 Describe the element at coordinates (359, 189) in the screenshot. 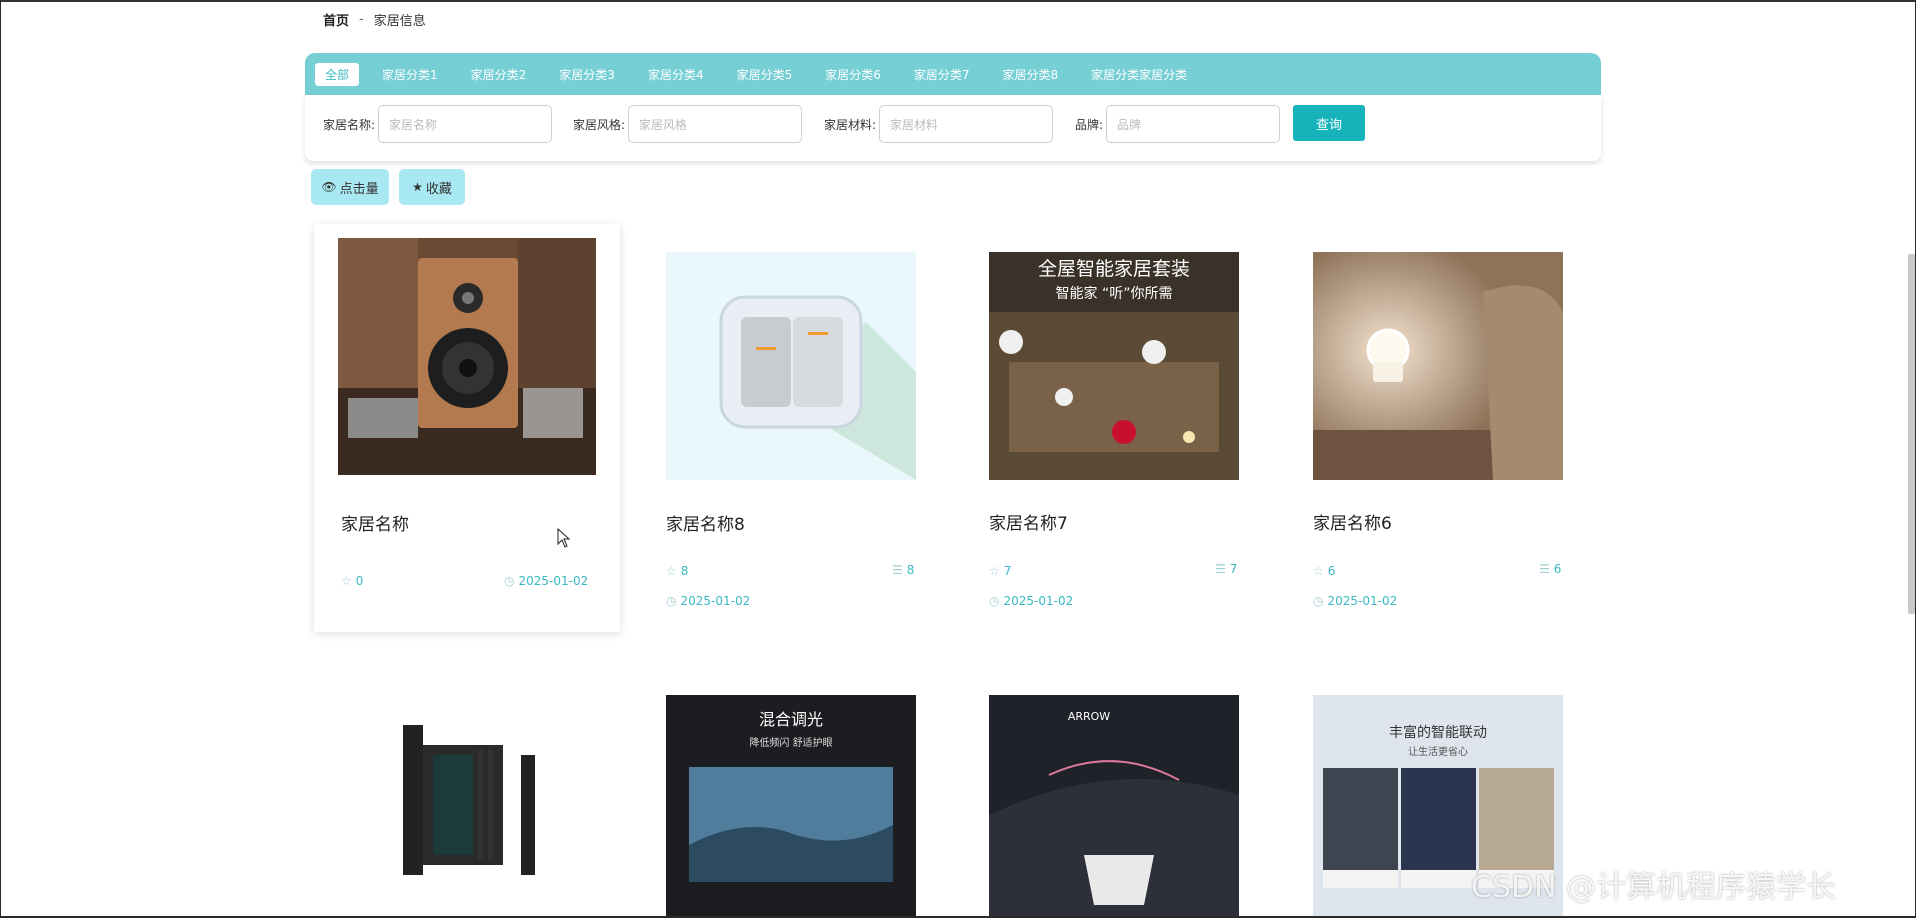

I see `sort-clicks-label: 点击量` at that location.